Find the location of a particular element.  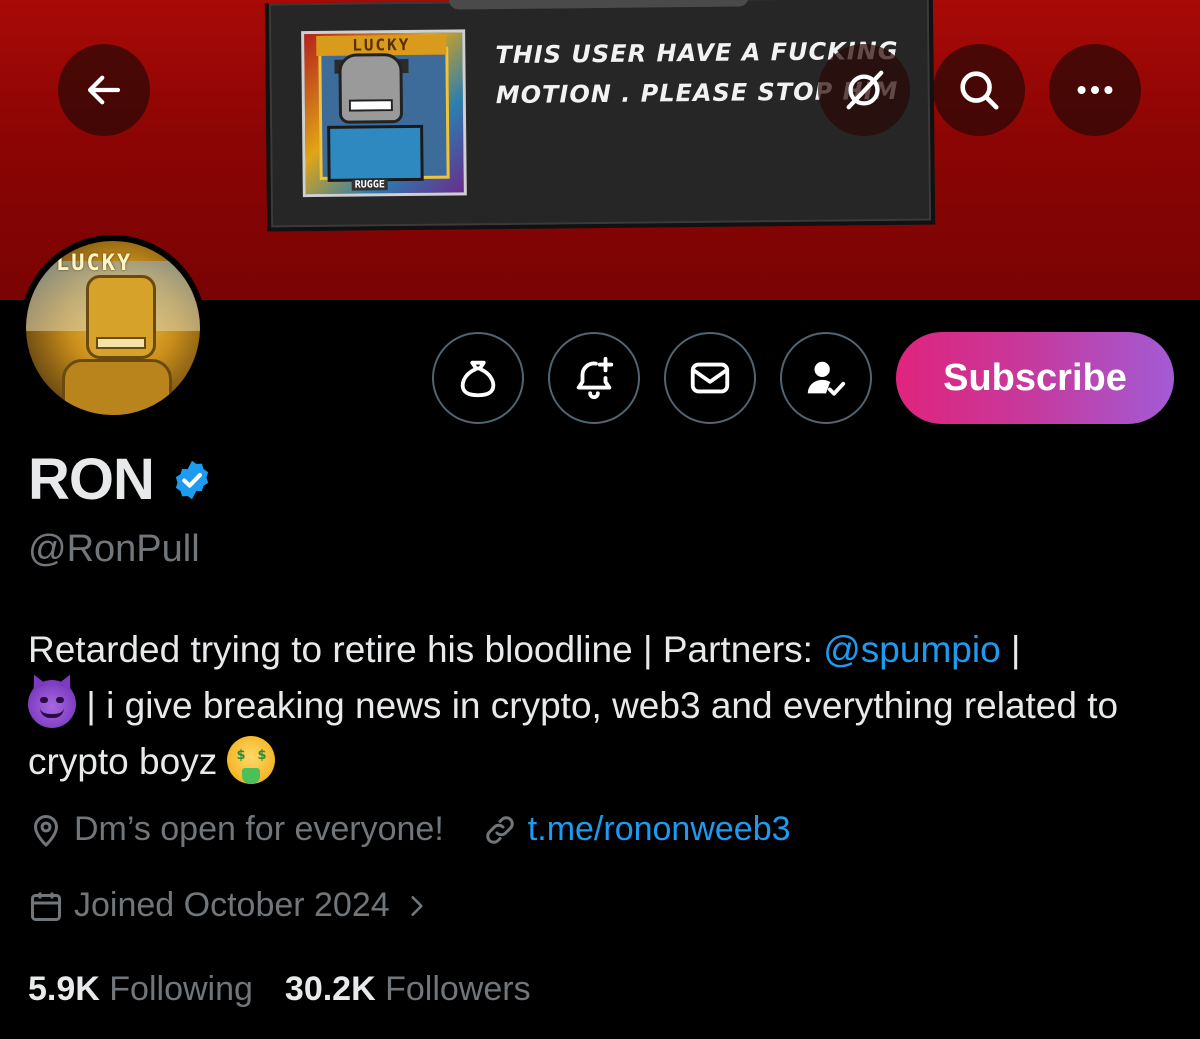

followers-count: 30.2K is located at coordinates (330, 989).